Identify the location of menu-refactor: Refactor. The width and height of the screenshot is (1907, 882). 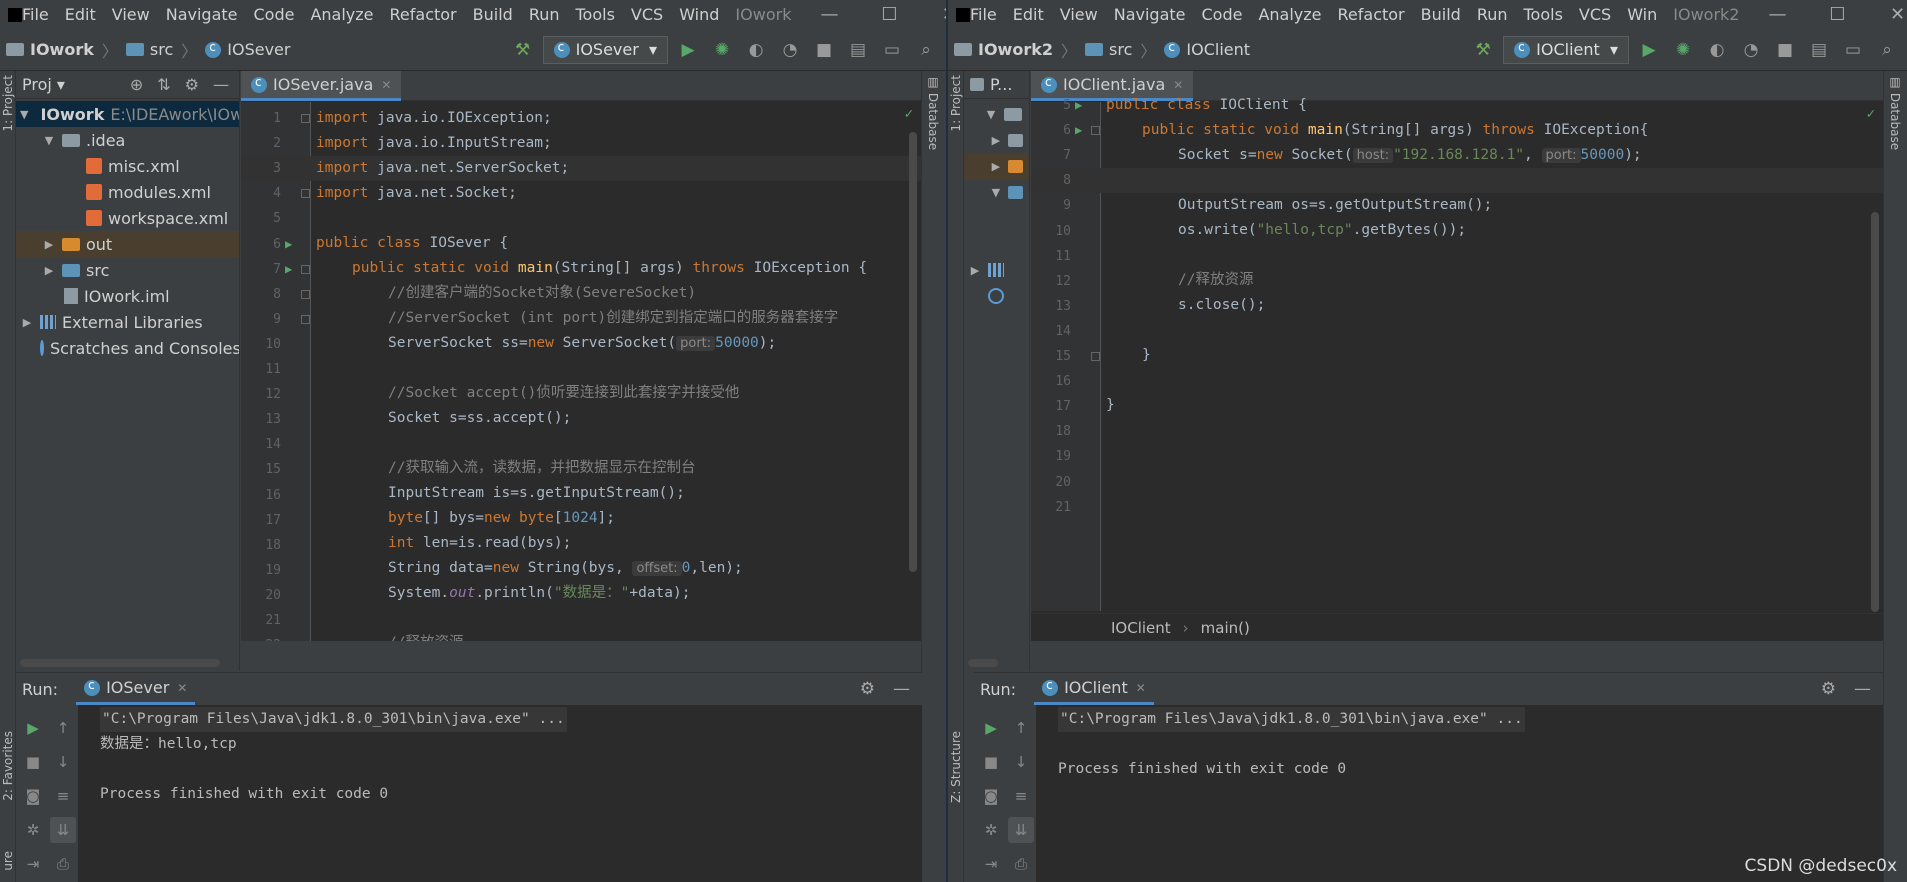
(423, 14).